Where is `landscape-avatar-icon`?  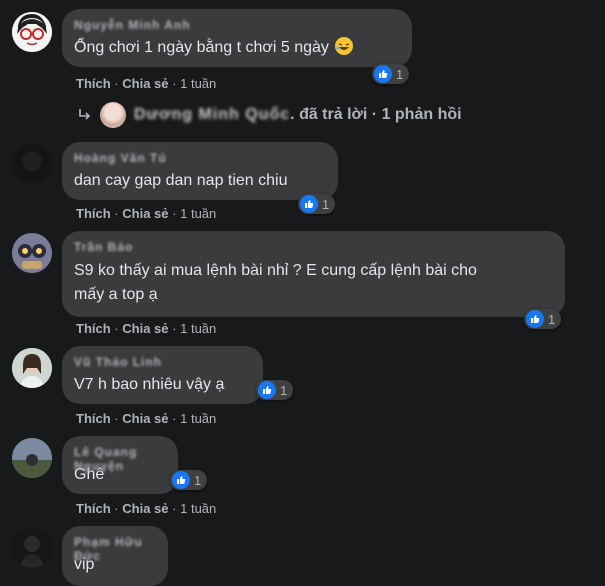
landscape-avatar-icon is located at coordinates (32, 458).